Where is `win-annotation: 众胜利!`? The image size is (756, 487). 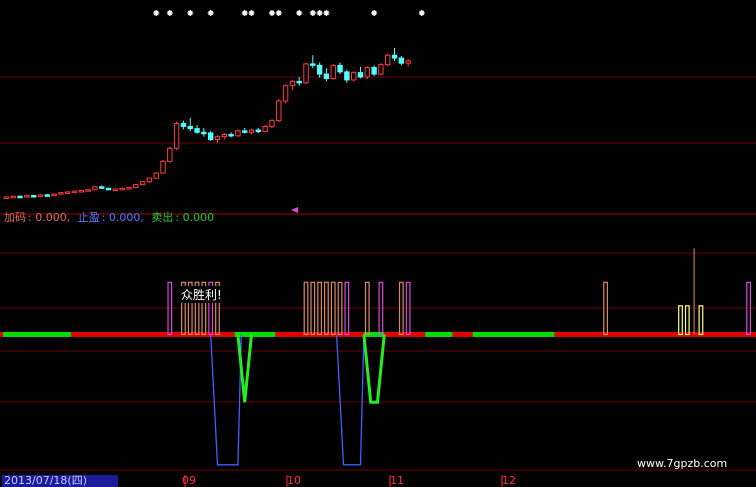
win-annotation: 众胜利! is located at coordinates (201, 294).